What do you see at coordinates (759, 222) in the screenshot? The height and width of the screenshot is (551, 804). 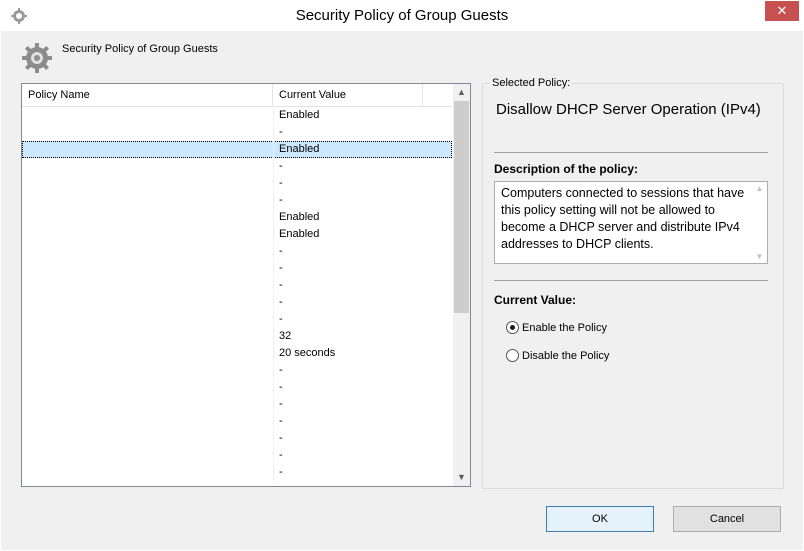 I see `description-scrollbar: ▲ ▼` at bounding box center [759, 222].